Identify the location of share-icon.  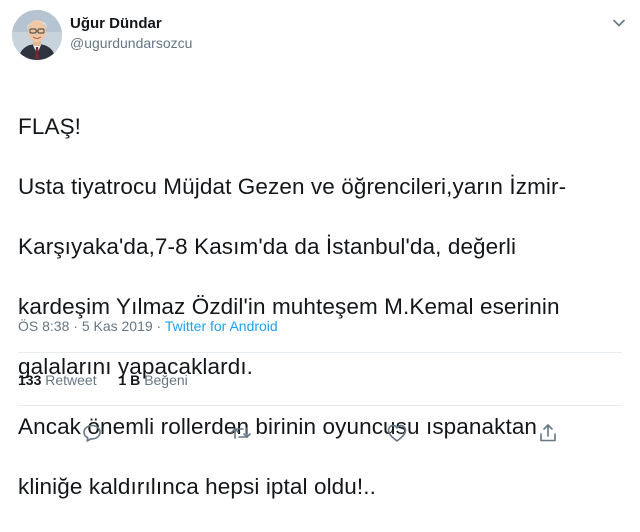
(548, 433).